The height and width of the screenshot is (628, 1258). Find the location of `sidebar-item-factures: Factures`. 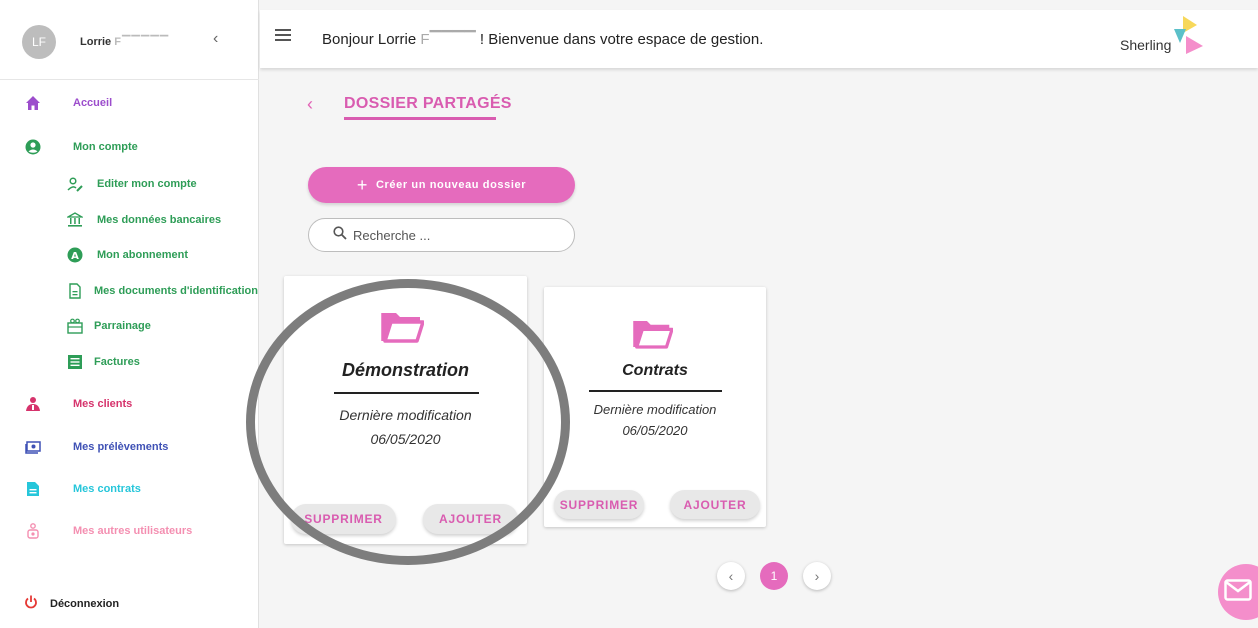

sidebar-item-factures: Factures is located at coordinates (129, 362).